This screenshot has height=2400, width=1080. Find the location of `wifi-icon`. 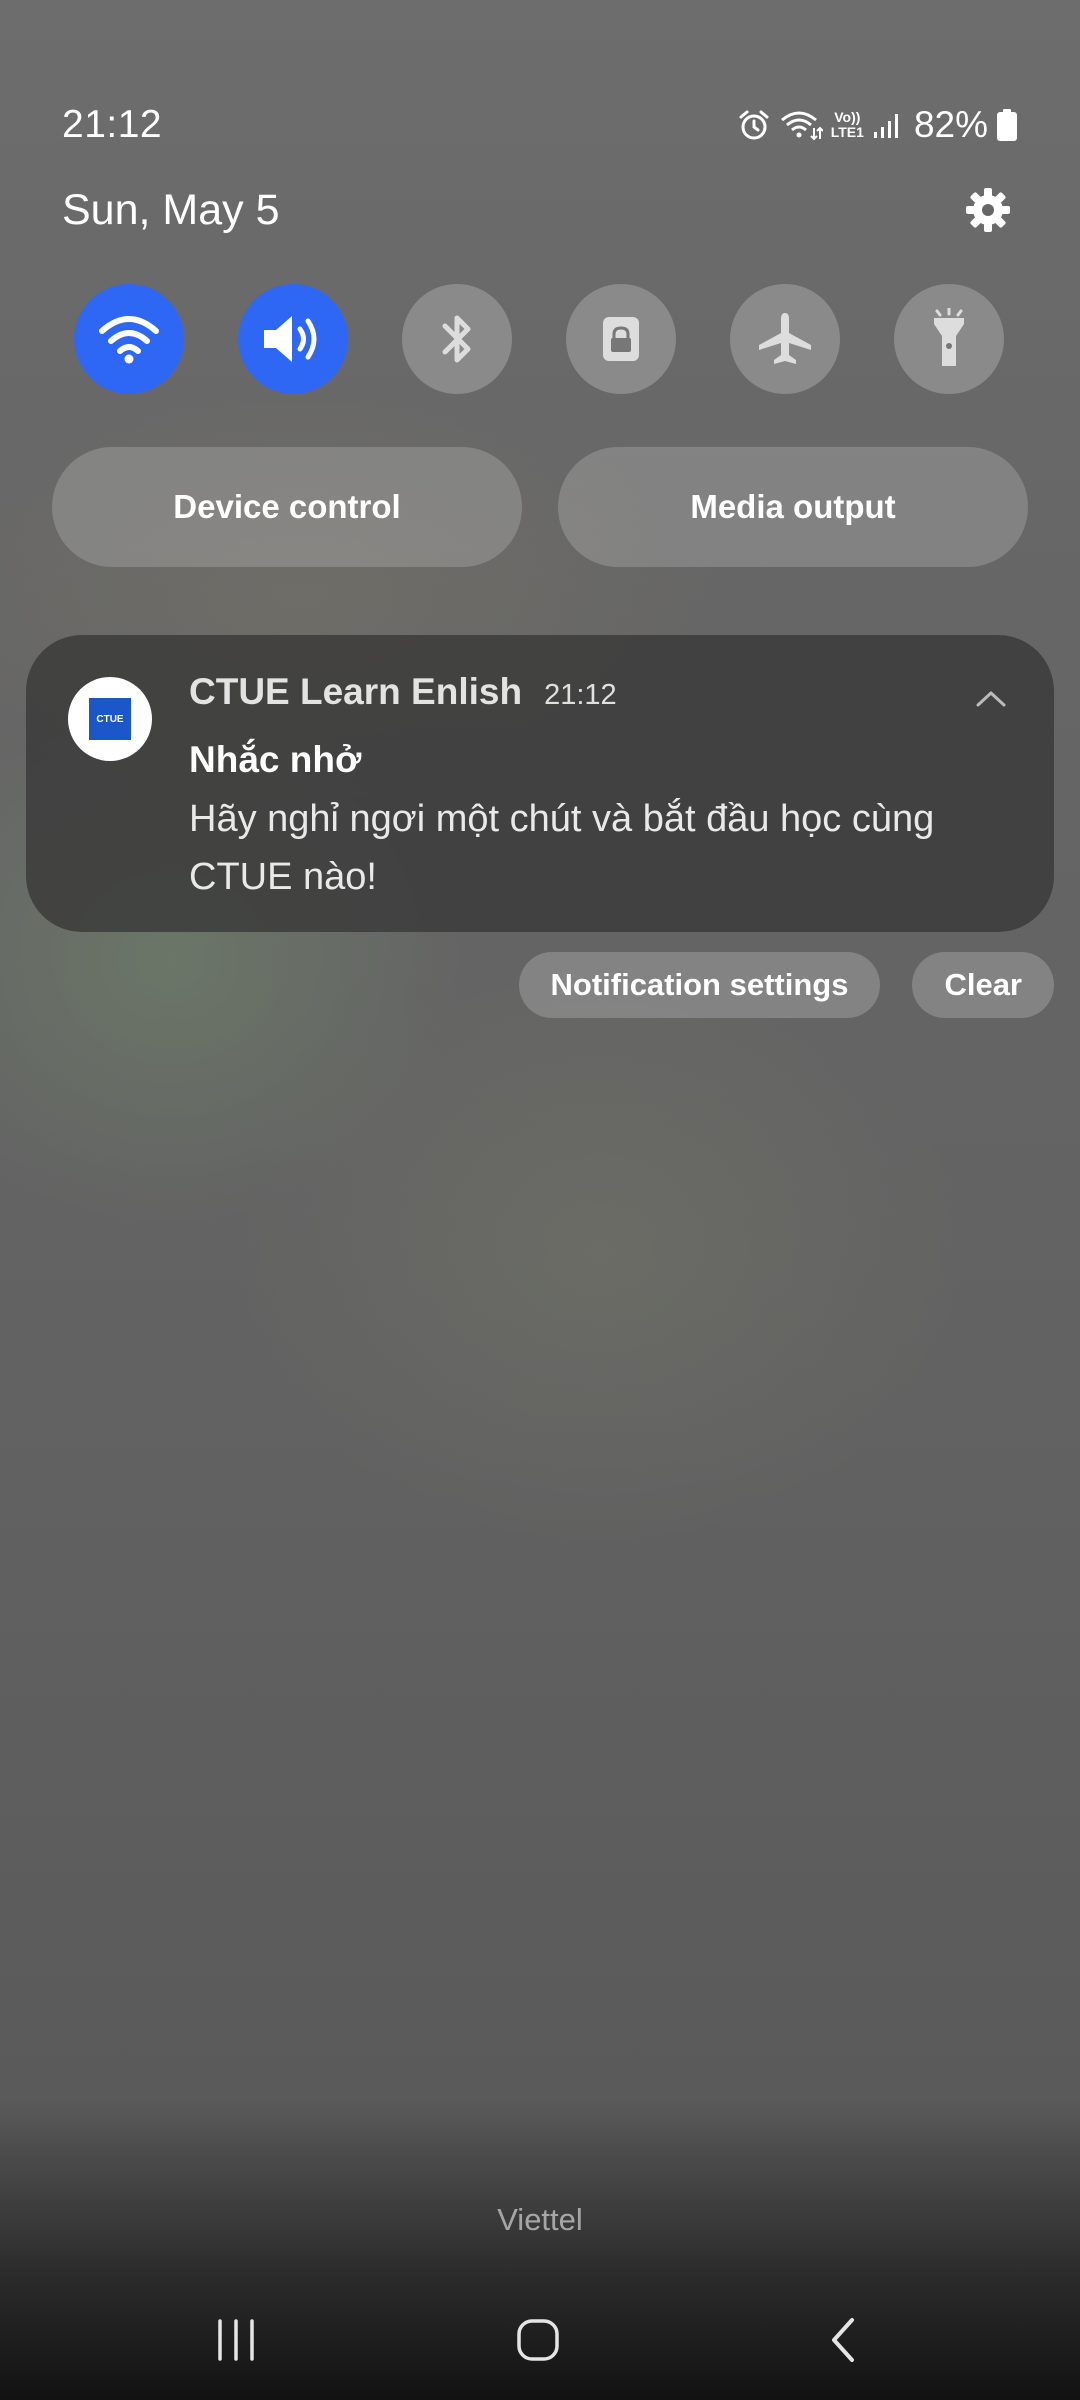

wifi-icon is located at coordinates (129, 340).